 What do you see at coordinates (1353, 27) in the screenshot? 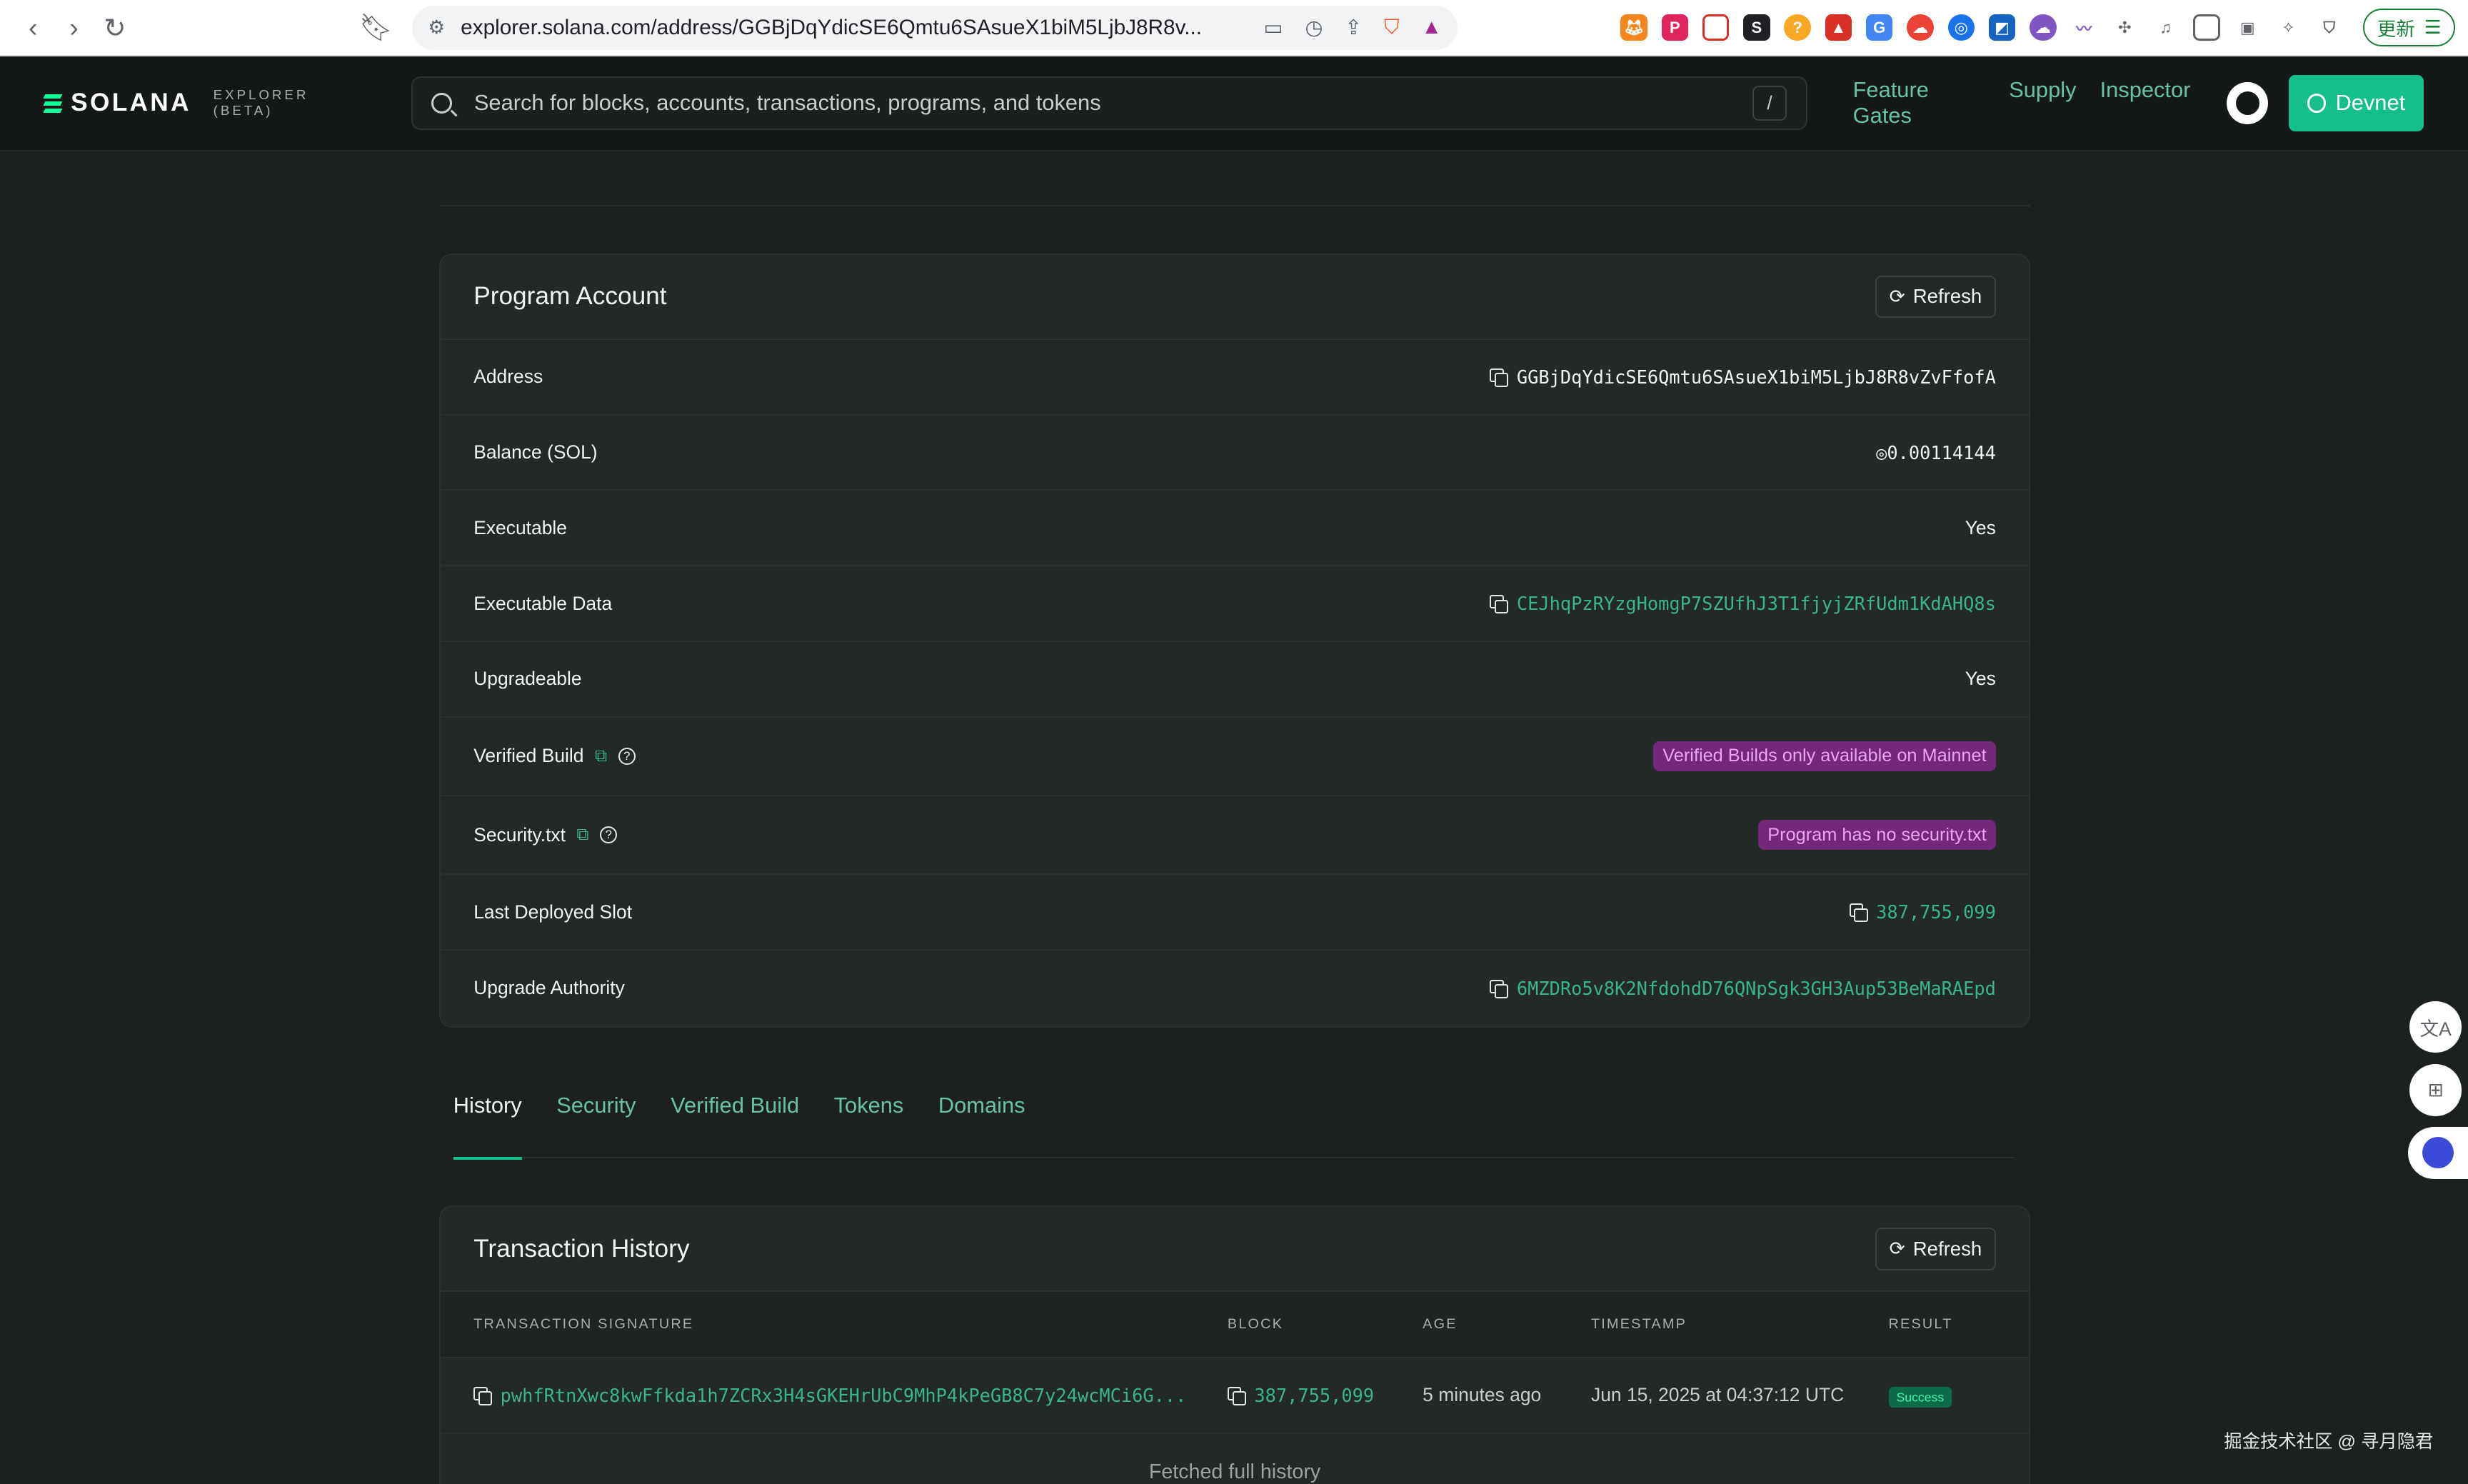
I see `share-icon: ⇪` at bounding box center [1353, 27].